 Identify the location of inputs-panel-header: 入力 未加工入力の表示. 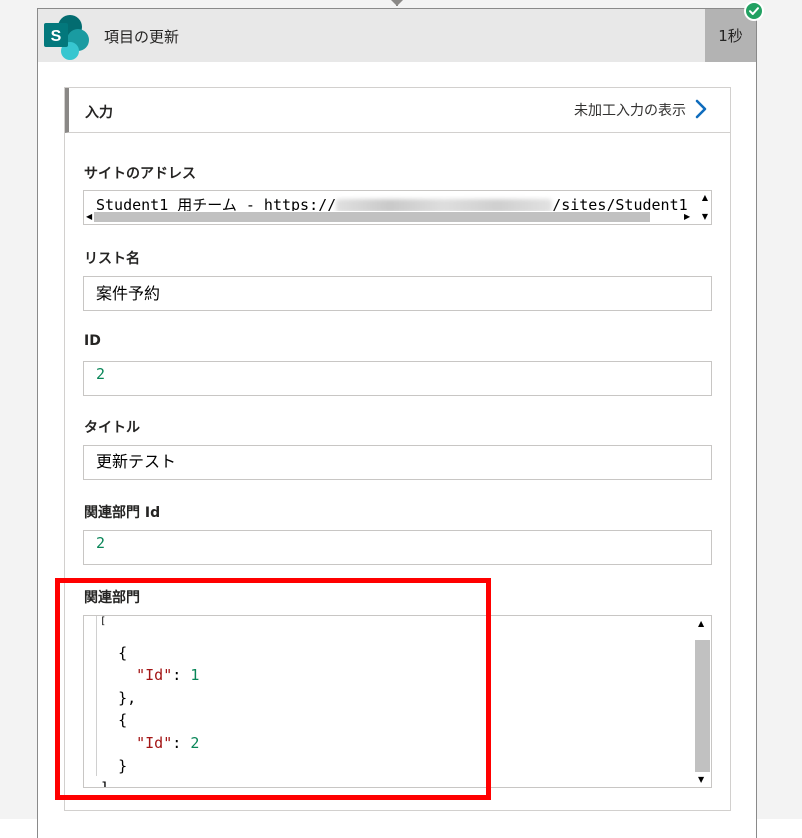
(397, 110).